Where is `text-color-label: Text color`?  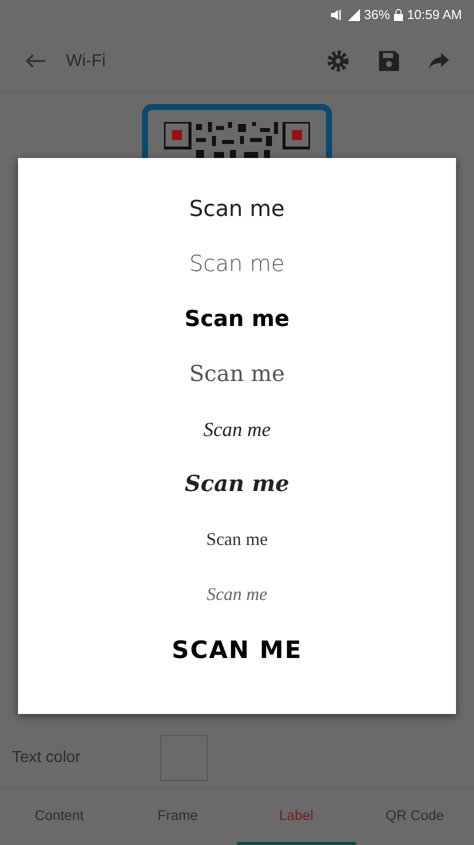 text-color-label: Text color is located at coordinates (47, 758).